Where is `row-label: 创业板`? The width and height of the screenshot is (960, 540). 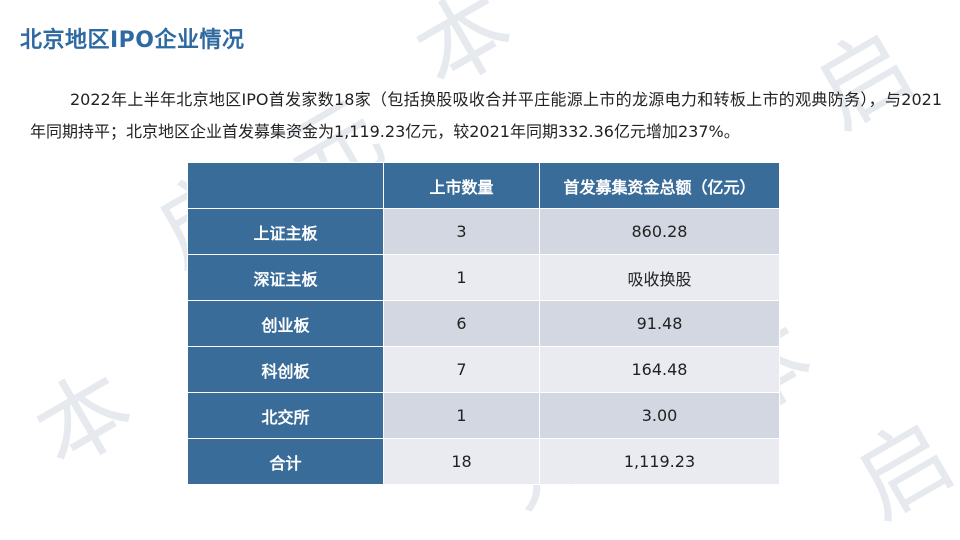 row-label: 创业板 is located at coordinates (285, 323).